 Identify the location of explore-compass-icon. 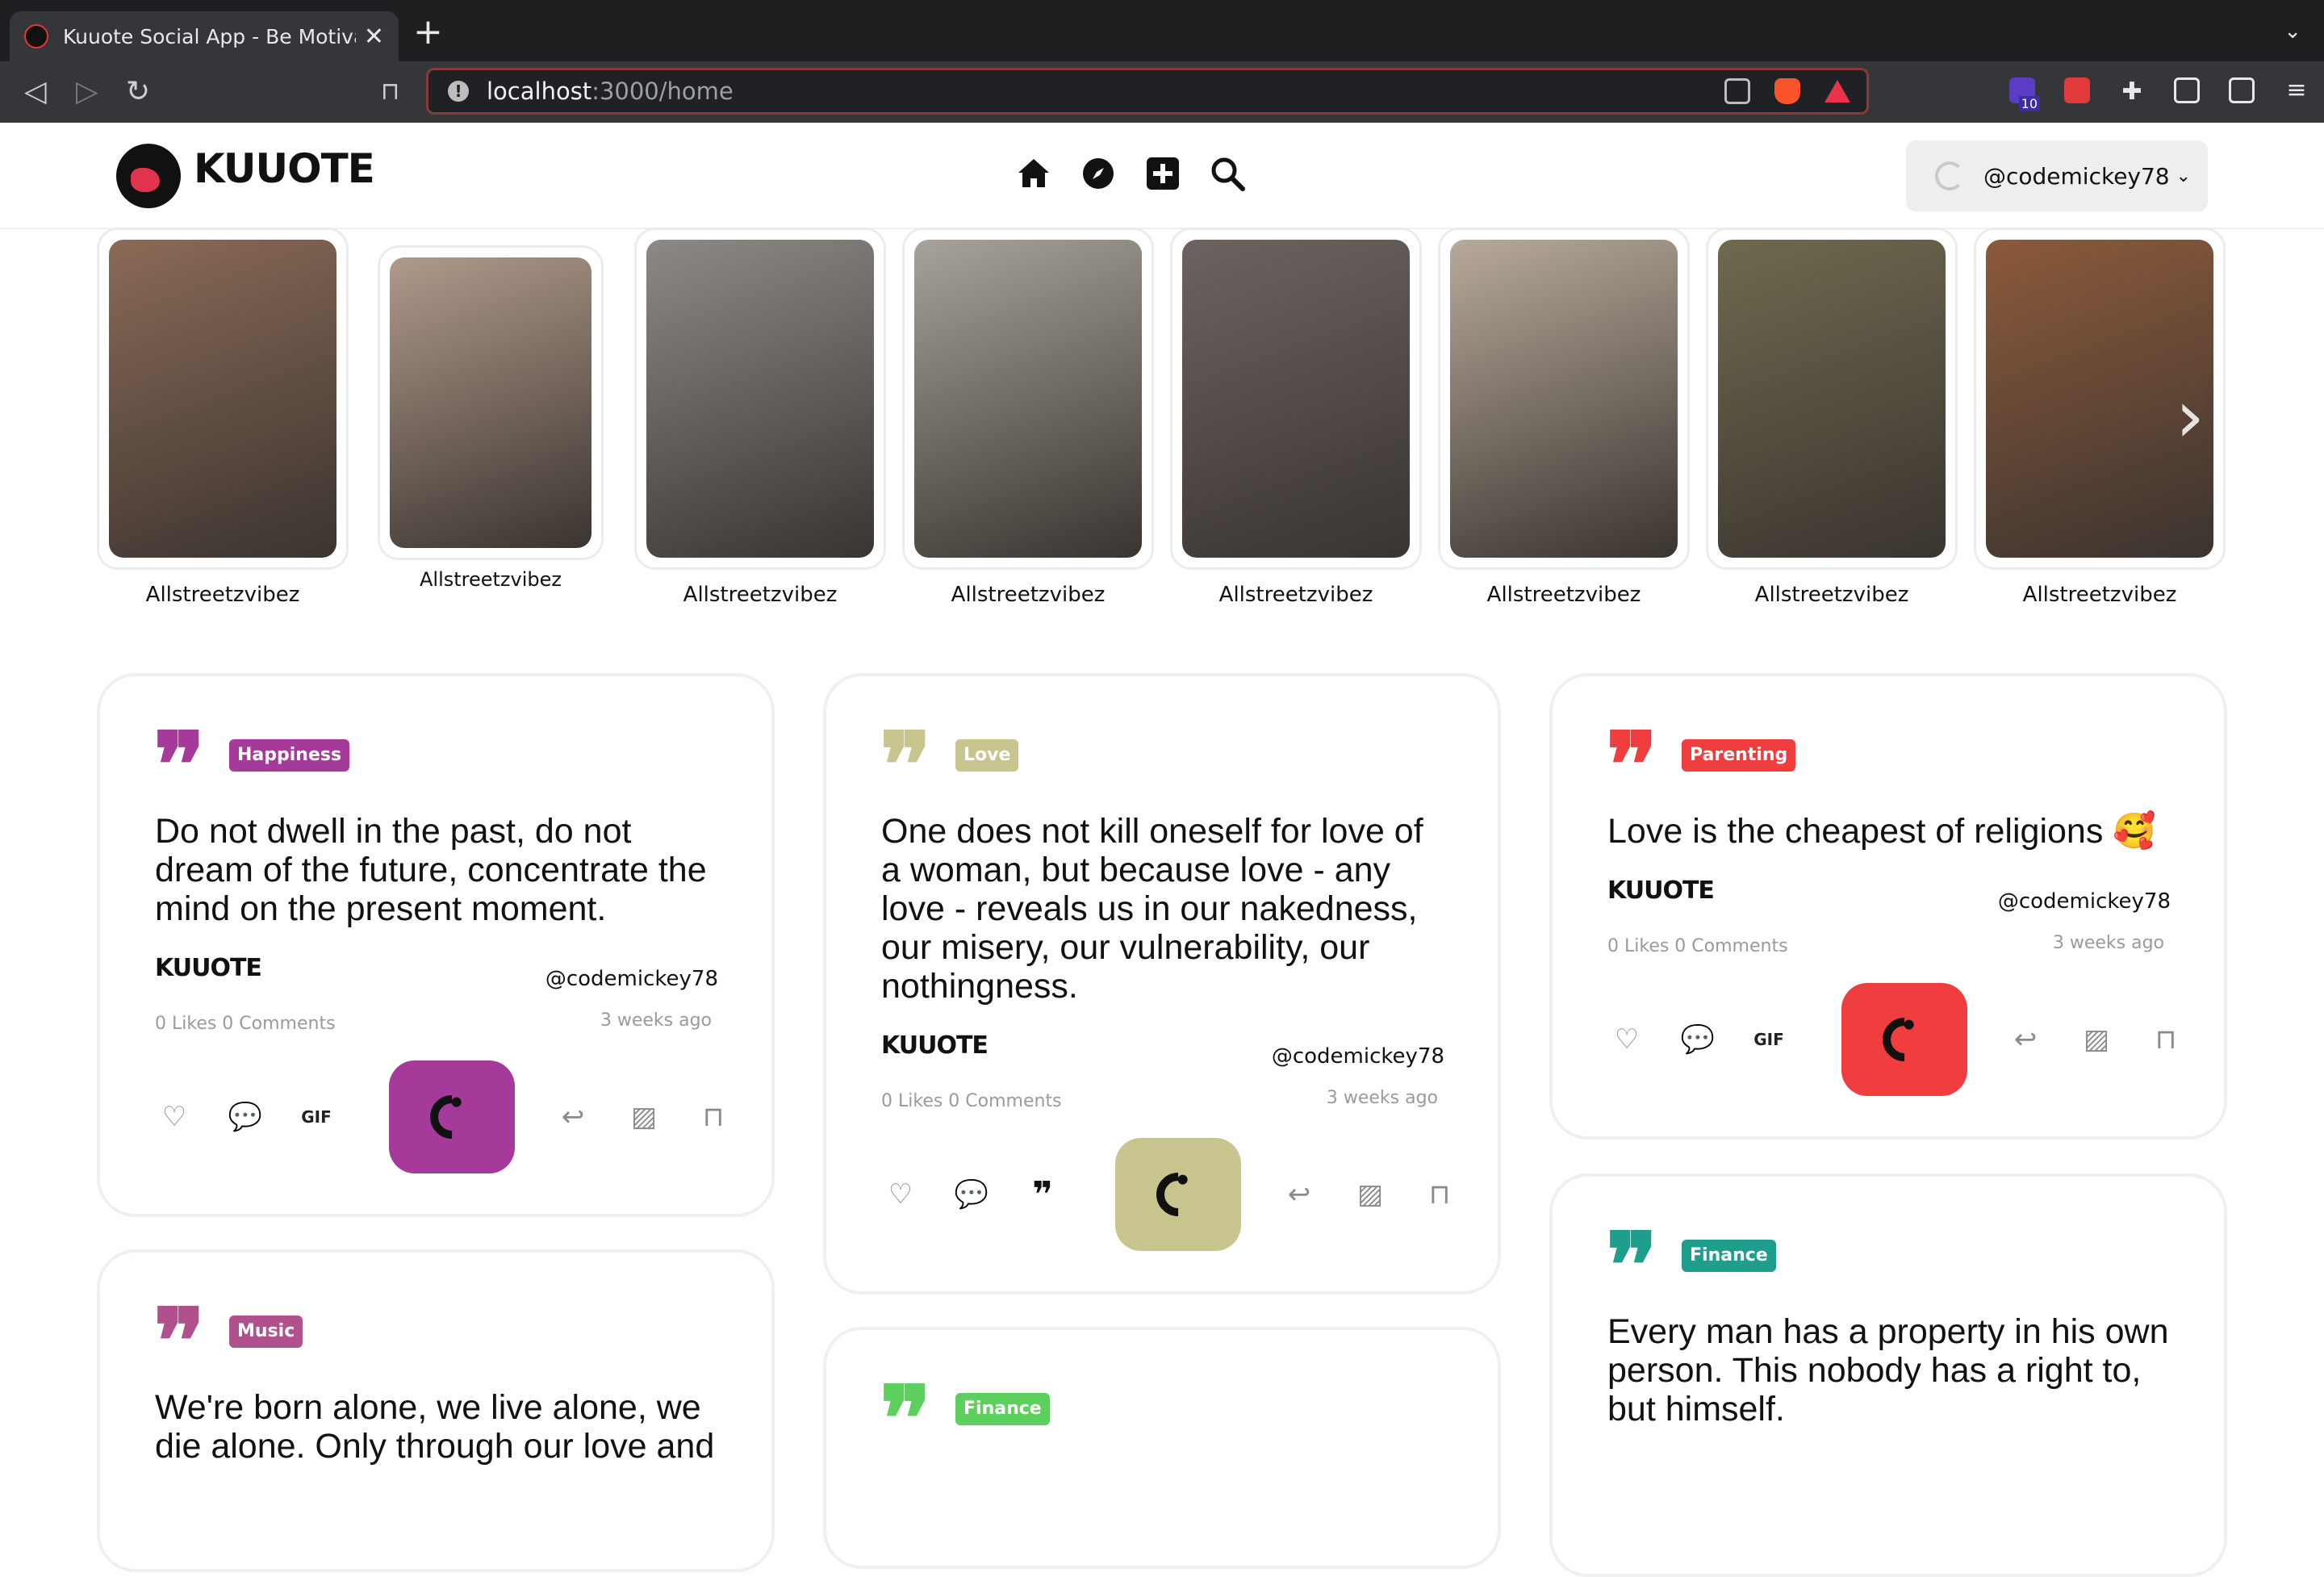
(1098, 173).